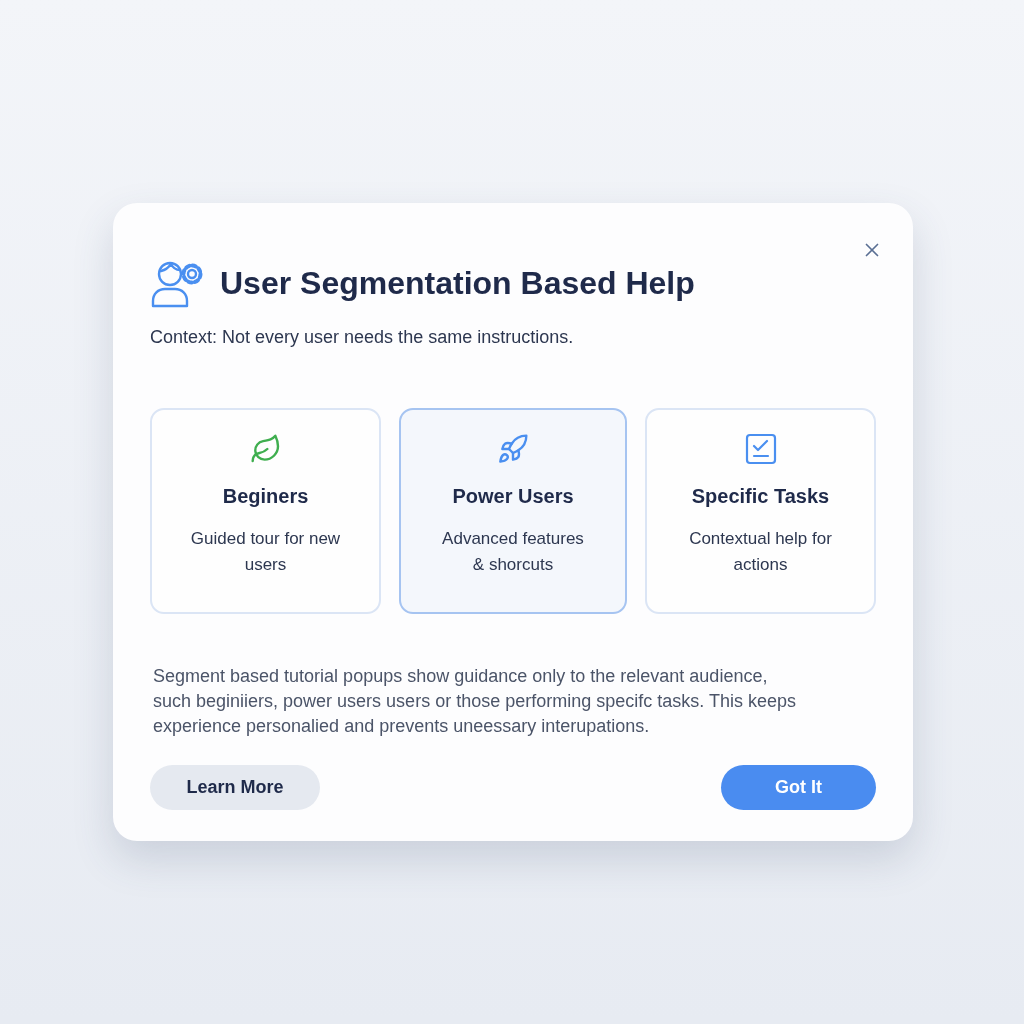  I want to click on segment-card: Beginers Guided tour for new users, so click(265, 511).